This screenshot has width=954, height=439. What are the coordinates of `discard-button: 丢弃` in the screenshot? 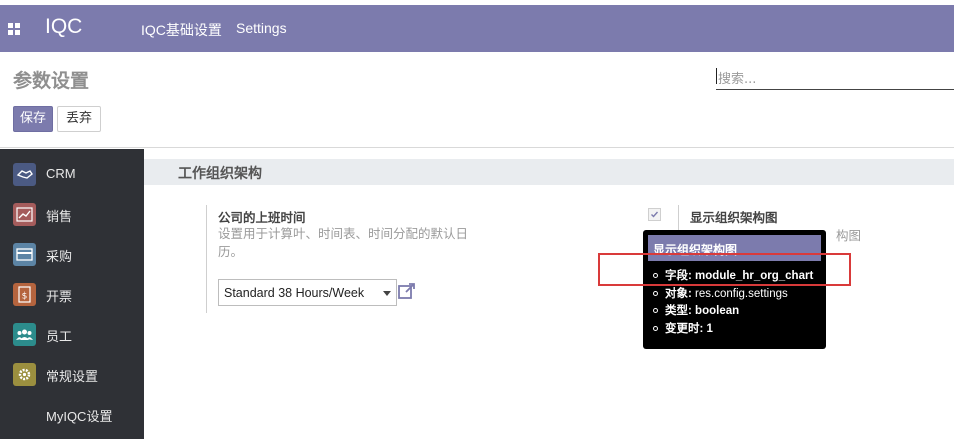 It's located at (79, 119).